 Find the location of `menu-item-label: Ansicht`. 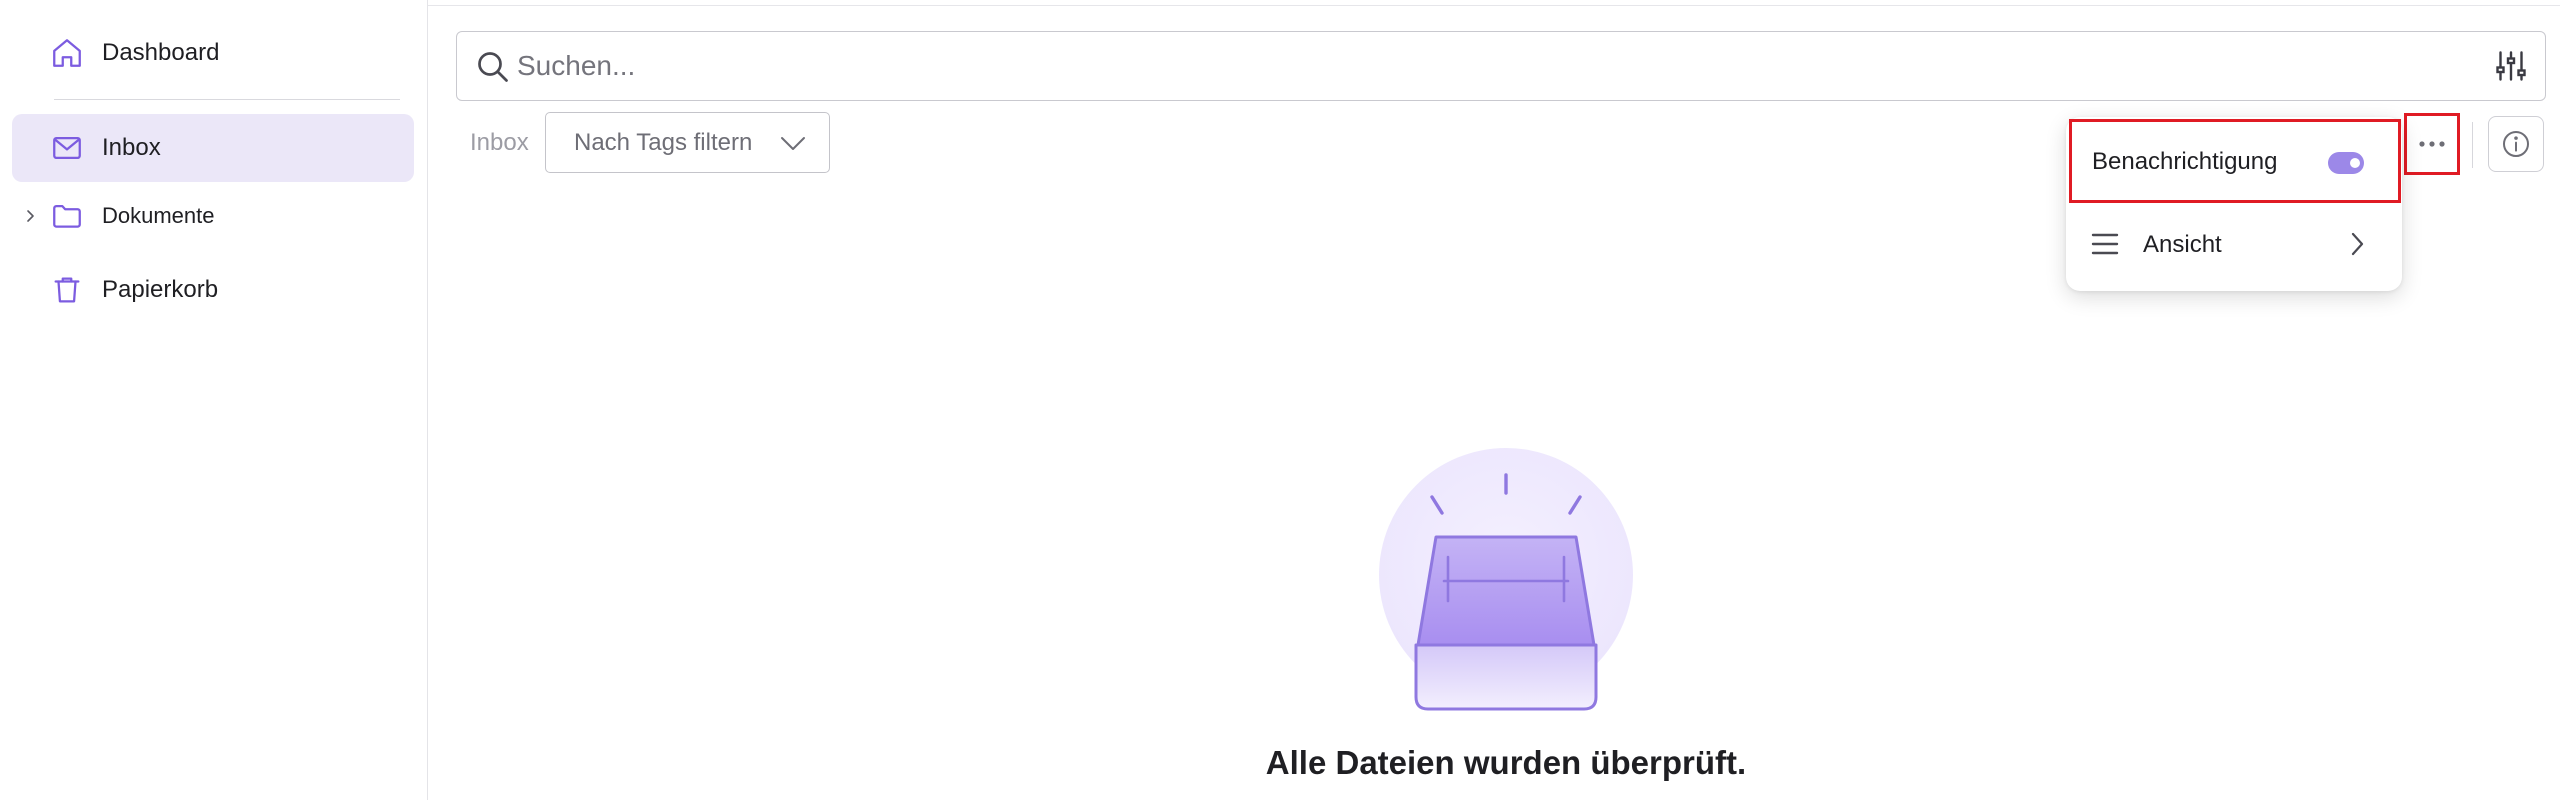

menu-item-label: Ansicht is located at coordinates (2182, 244).